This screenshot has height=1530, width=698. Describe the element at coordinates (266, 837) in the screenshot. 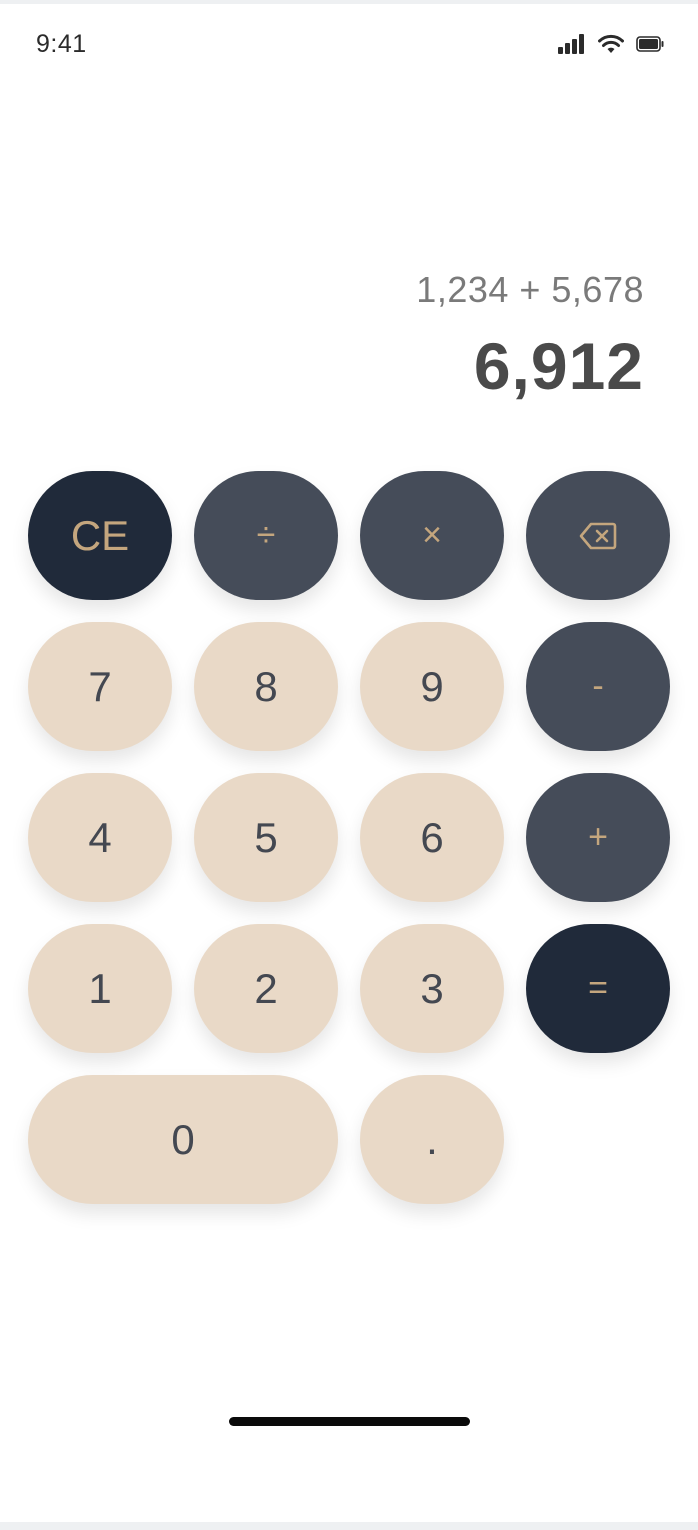

I see `digit-5-button: 5` at that location.